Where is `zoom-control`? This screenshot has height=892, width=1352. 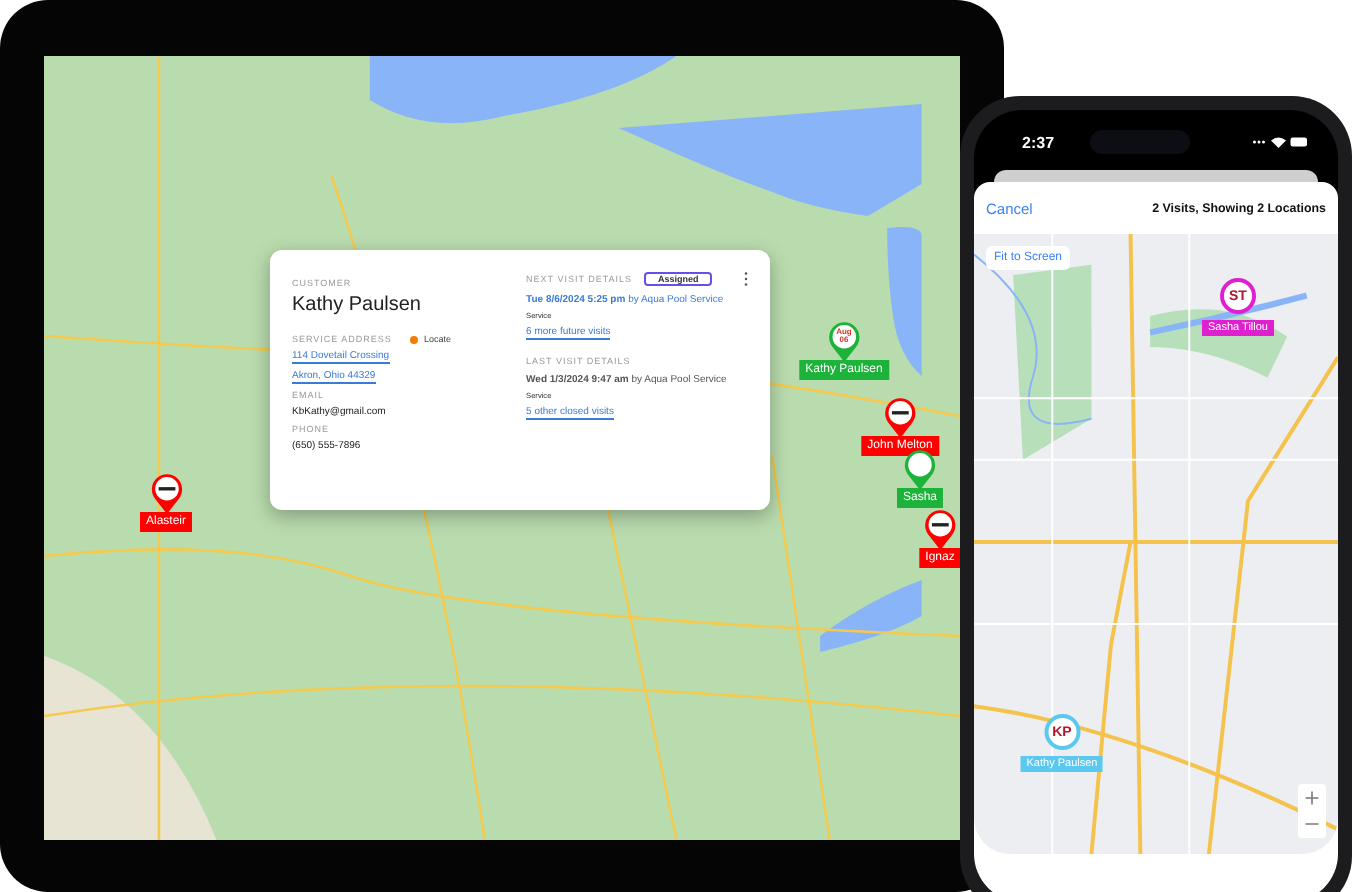 zoom-control is located at coordinates (1312, 811).